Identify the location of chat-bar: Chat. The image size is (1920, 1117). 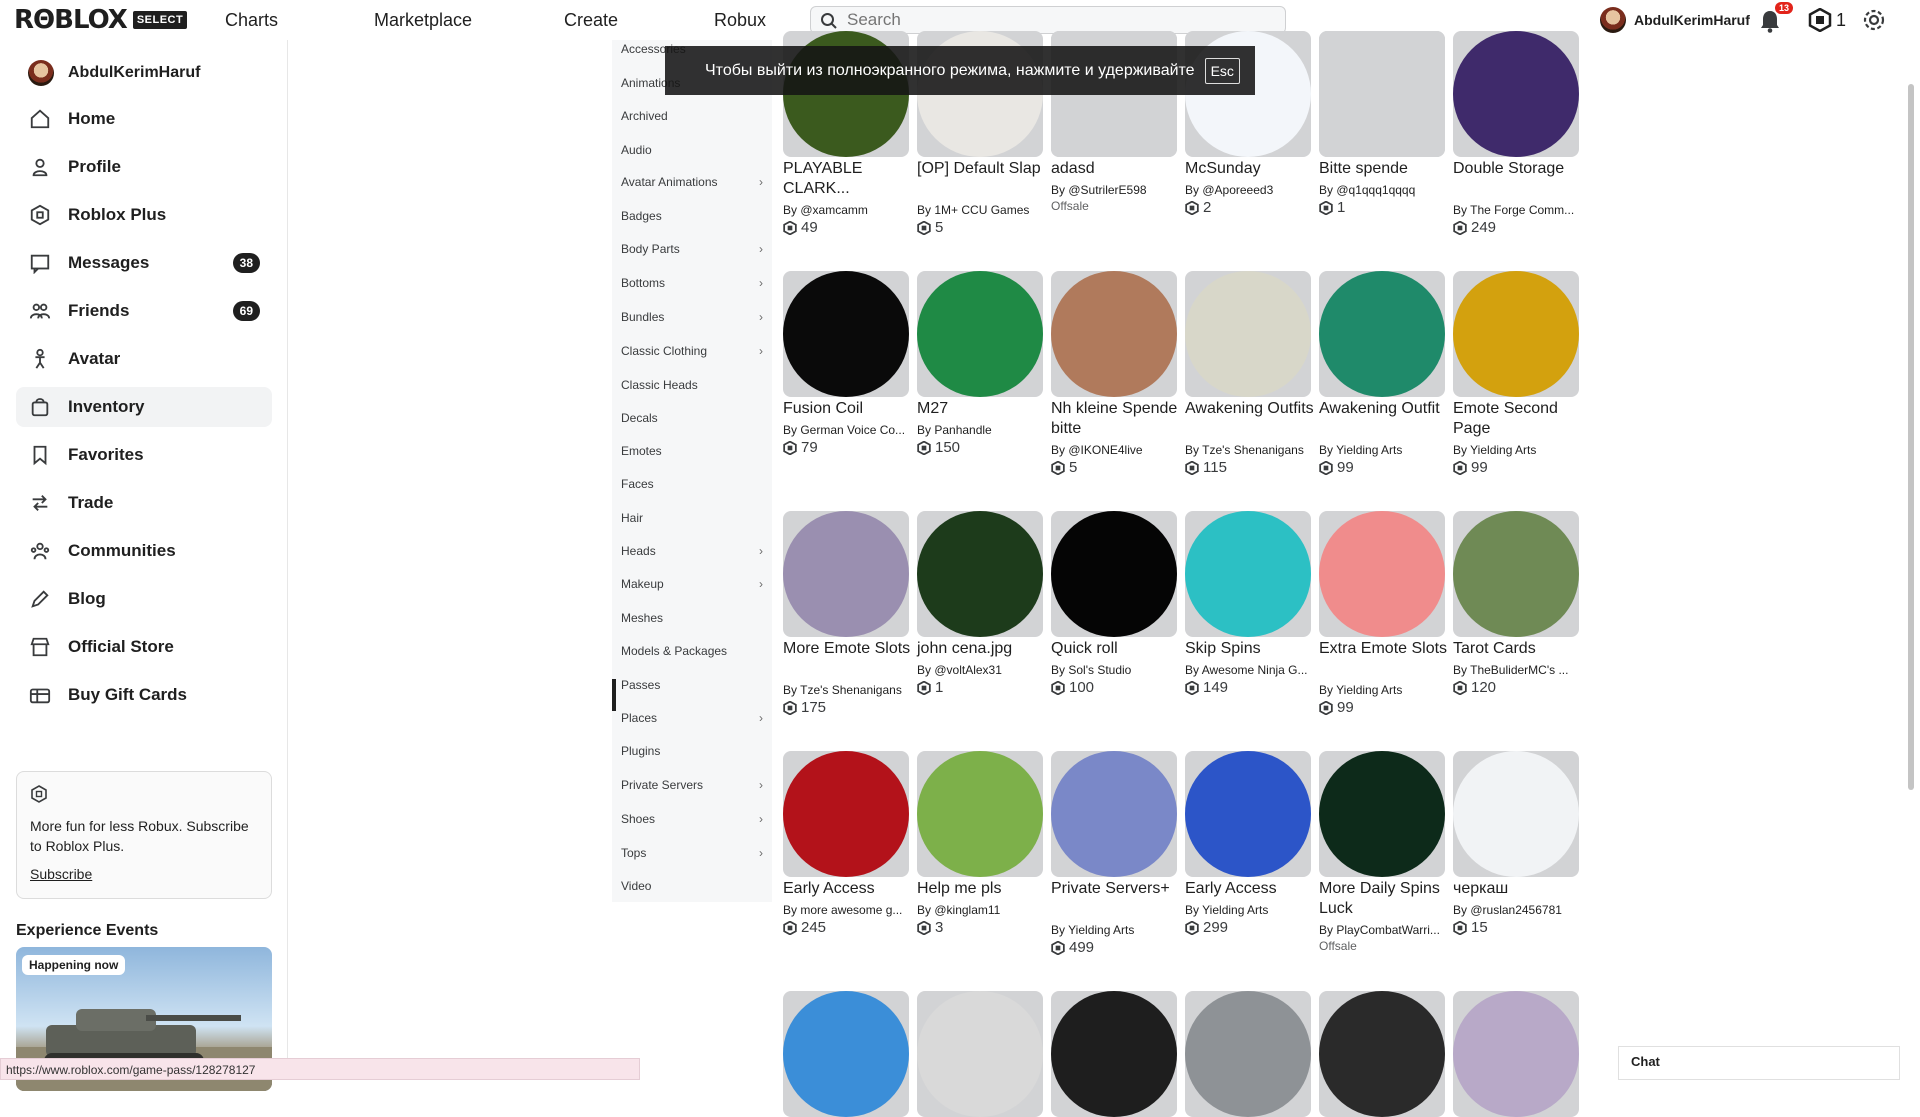
(1759, 1063).